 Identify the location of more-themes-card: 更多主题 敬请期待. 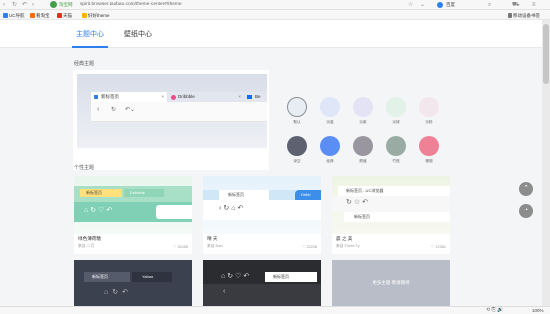
(391, 283).